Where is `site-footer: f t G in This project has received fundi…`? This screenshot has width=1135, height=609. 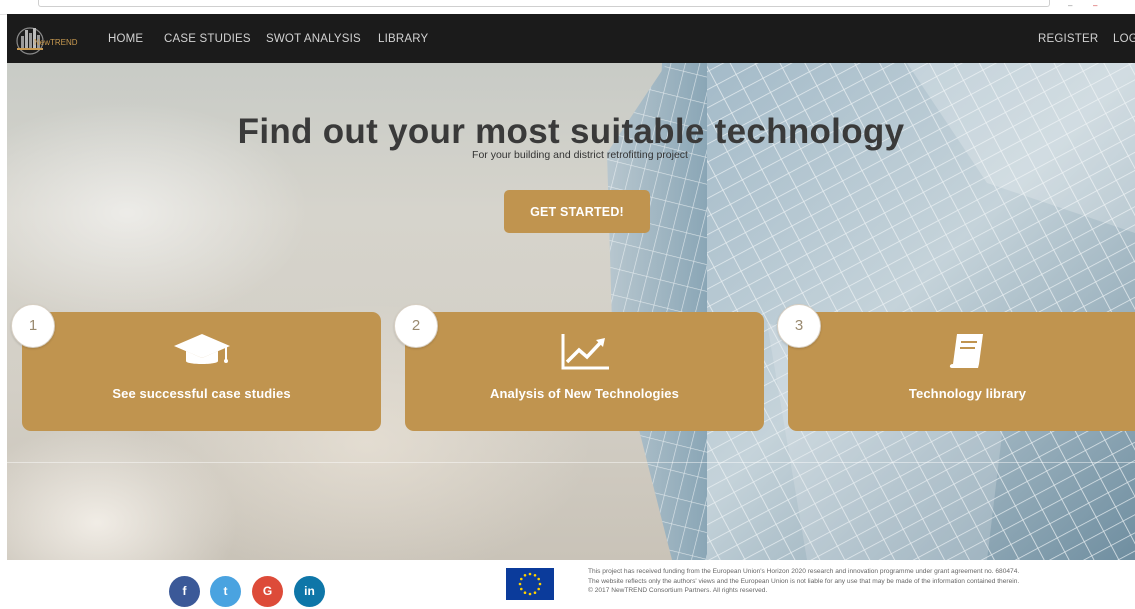
site-footer: f t G in This project has received fundi… is located at coordinates (571, 584).